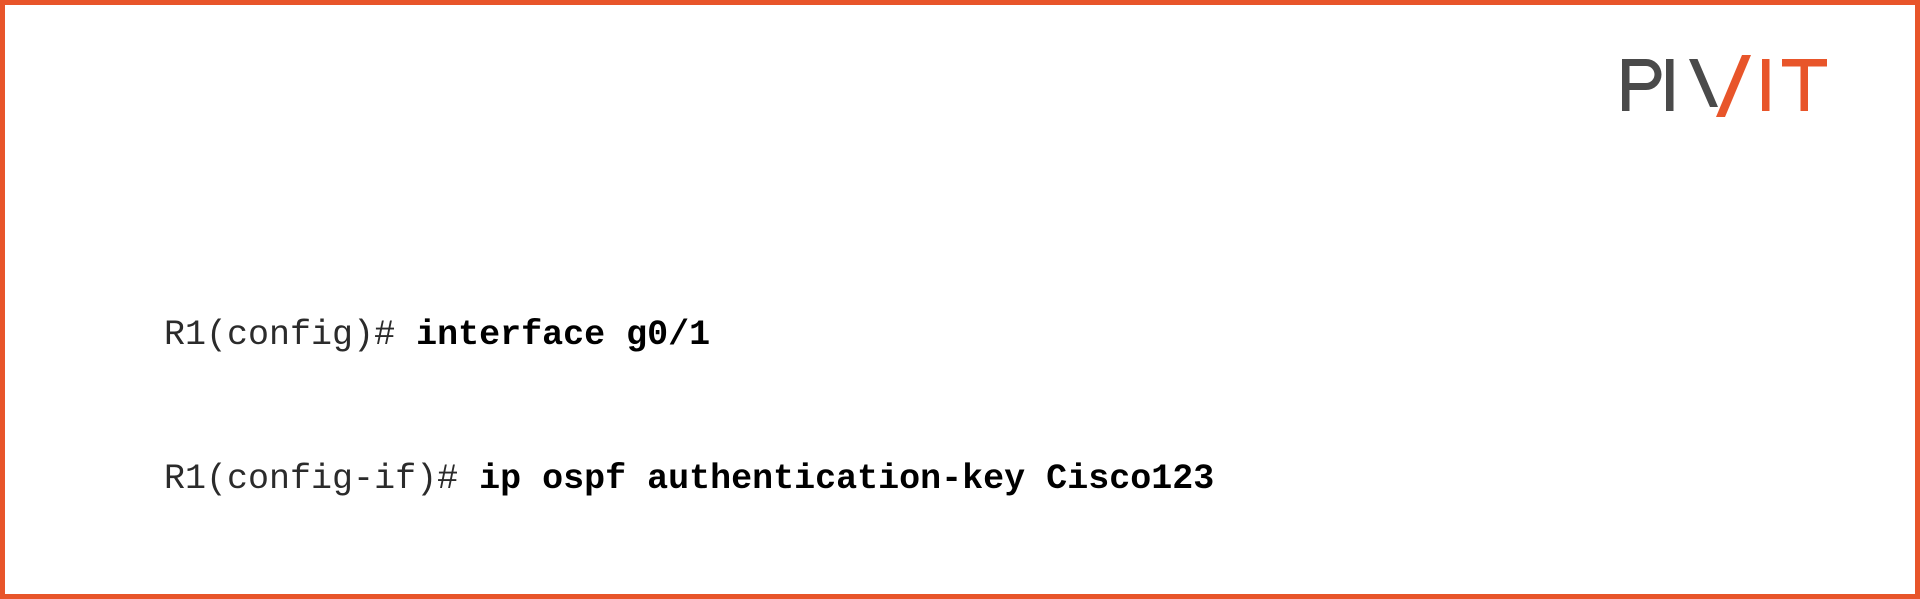 The width and height of the screenshot is (1920, 599). Describe the element at coordinates (1804, 85) in the screenshot. I see `logo-letter-t` at that location.